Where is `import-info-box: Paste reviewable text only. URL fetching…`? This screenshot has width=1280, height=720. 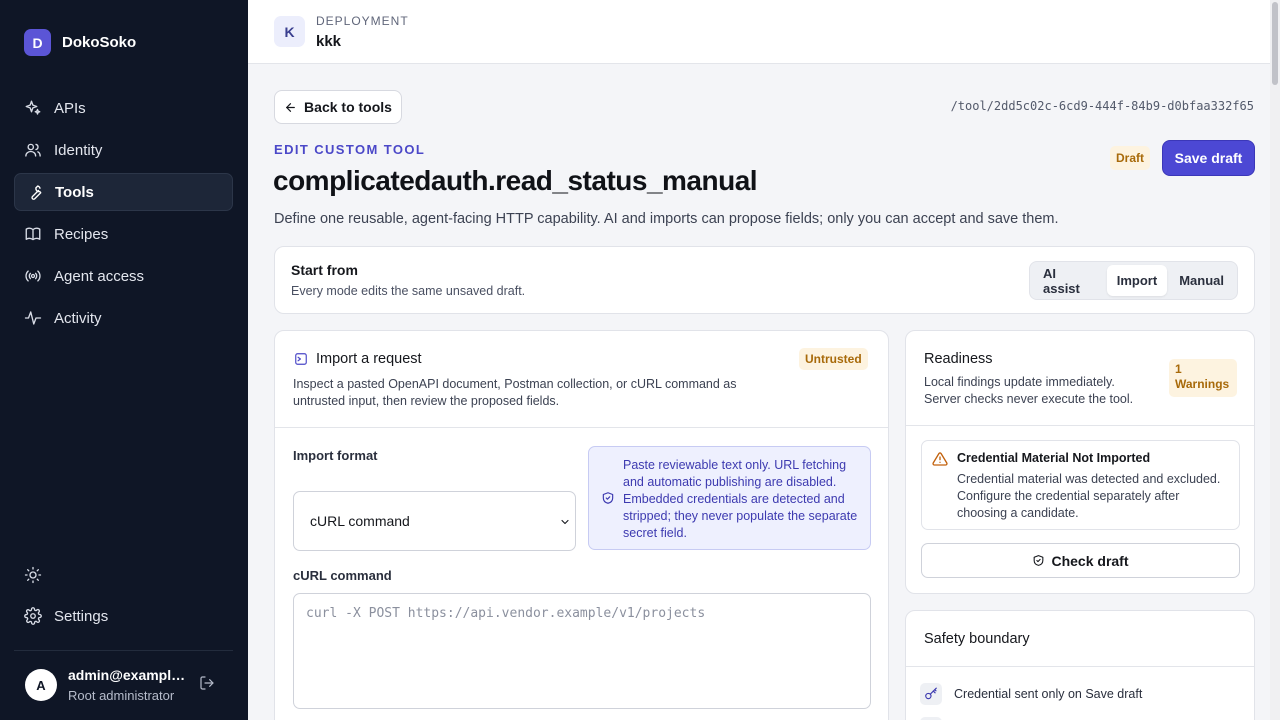
import-info-box: Paste reviewable text only. URL fetching… is located at coordinates (729, 498).